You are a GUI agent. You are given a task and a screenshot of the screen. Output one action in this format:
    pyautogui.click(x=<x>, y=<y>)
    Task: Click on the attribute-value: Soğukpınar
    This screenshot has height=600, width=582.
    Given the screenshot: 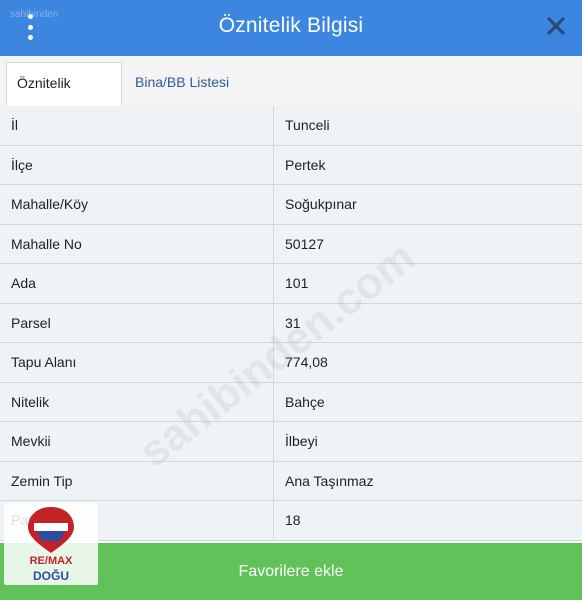 What is the action you would take?
    pyautogui.click(x=321, y=204)
    